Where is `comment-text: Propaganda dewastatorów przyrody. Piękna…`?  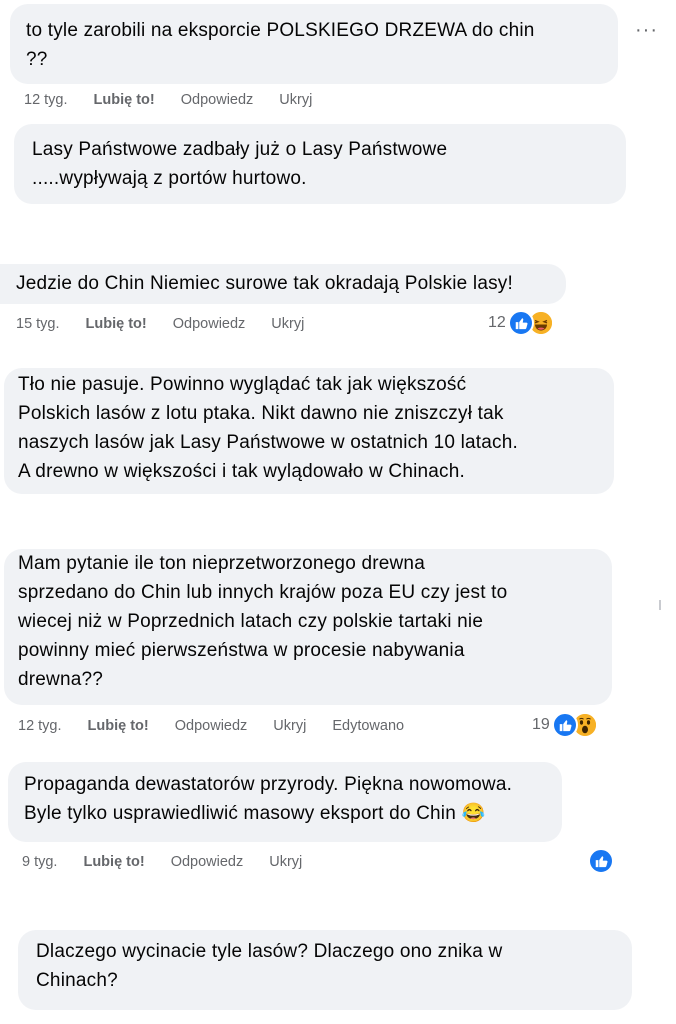
comment-text: Propaganda dewastatorów przyrody. Piękna… is located at coordinates (268, 799).